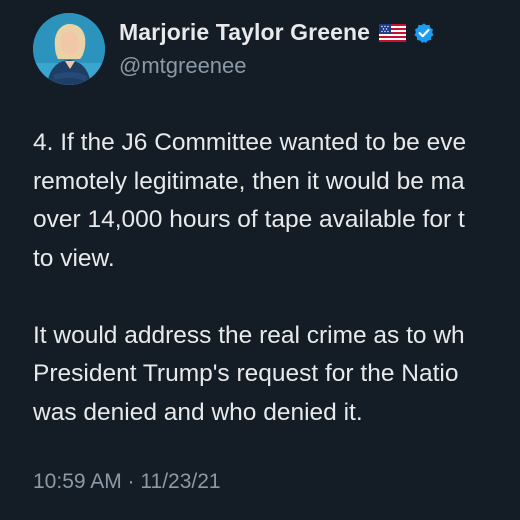 This screenshot has height=520, width=520. What do you see at coordinates (198, 412) in the screenshot?
I see `tweet-line: was denied and who denied it.` at bounding box center [198, 412].